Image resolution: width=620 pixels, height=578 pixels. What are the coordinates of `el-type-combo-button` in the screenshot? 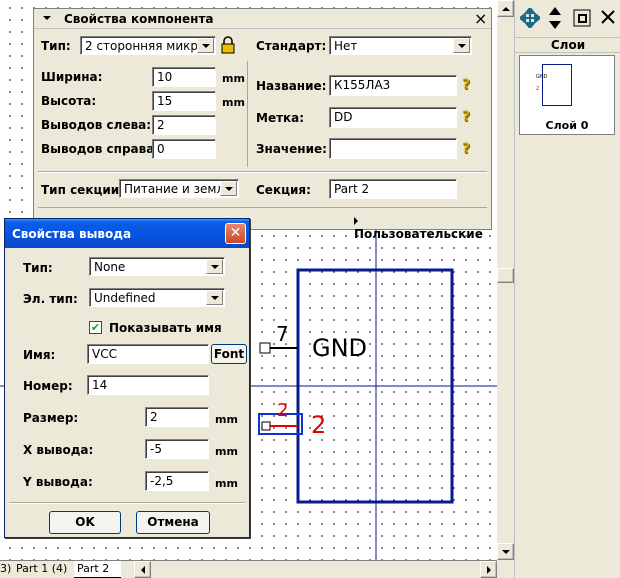 It's located at (214, 297).